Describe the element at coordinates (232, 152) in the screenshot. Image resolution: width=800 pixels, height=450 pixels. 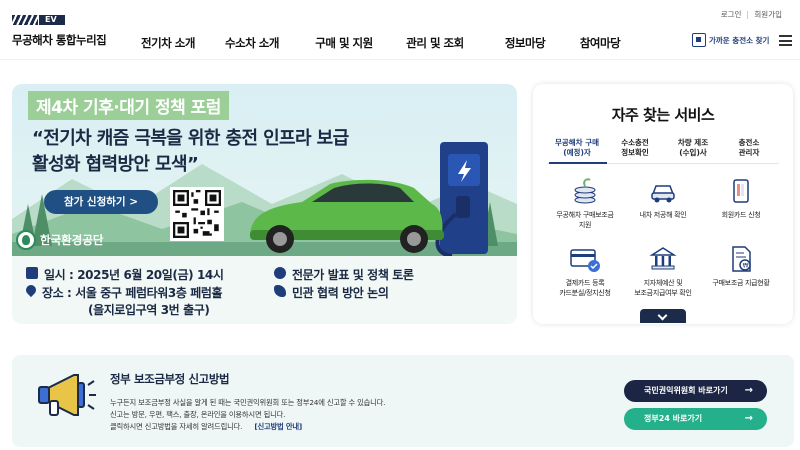
I see `banner-title: “전기차 캐즘 극복을 위한 충전 인프라 보급 활성화 협력방안 모색”` at that location.